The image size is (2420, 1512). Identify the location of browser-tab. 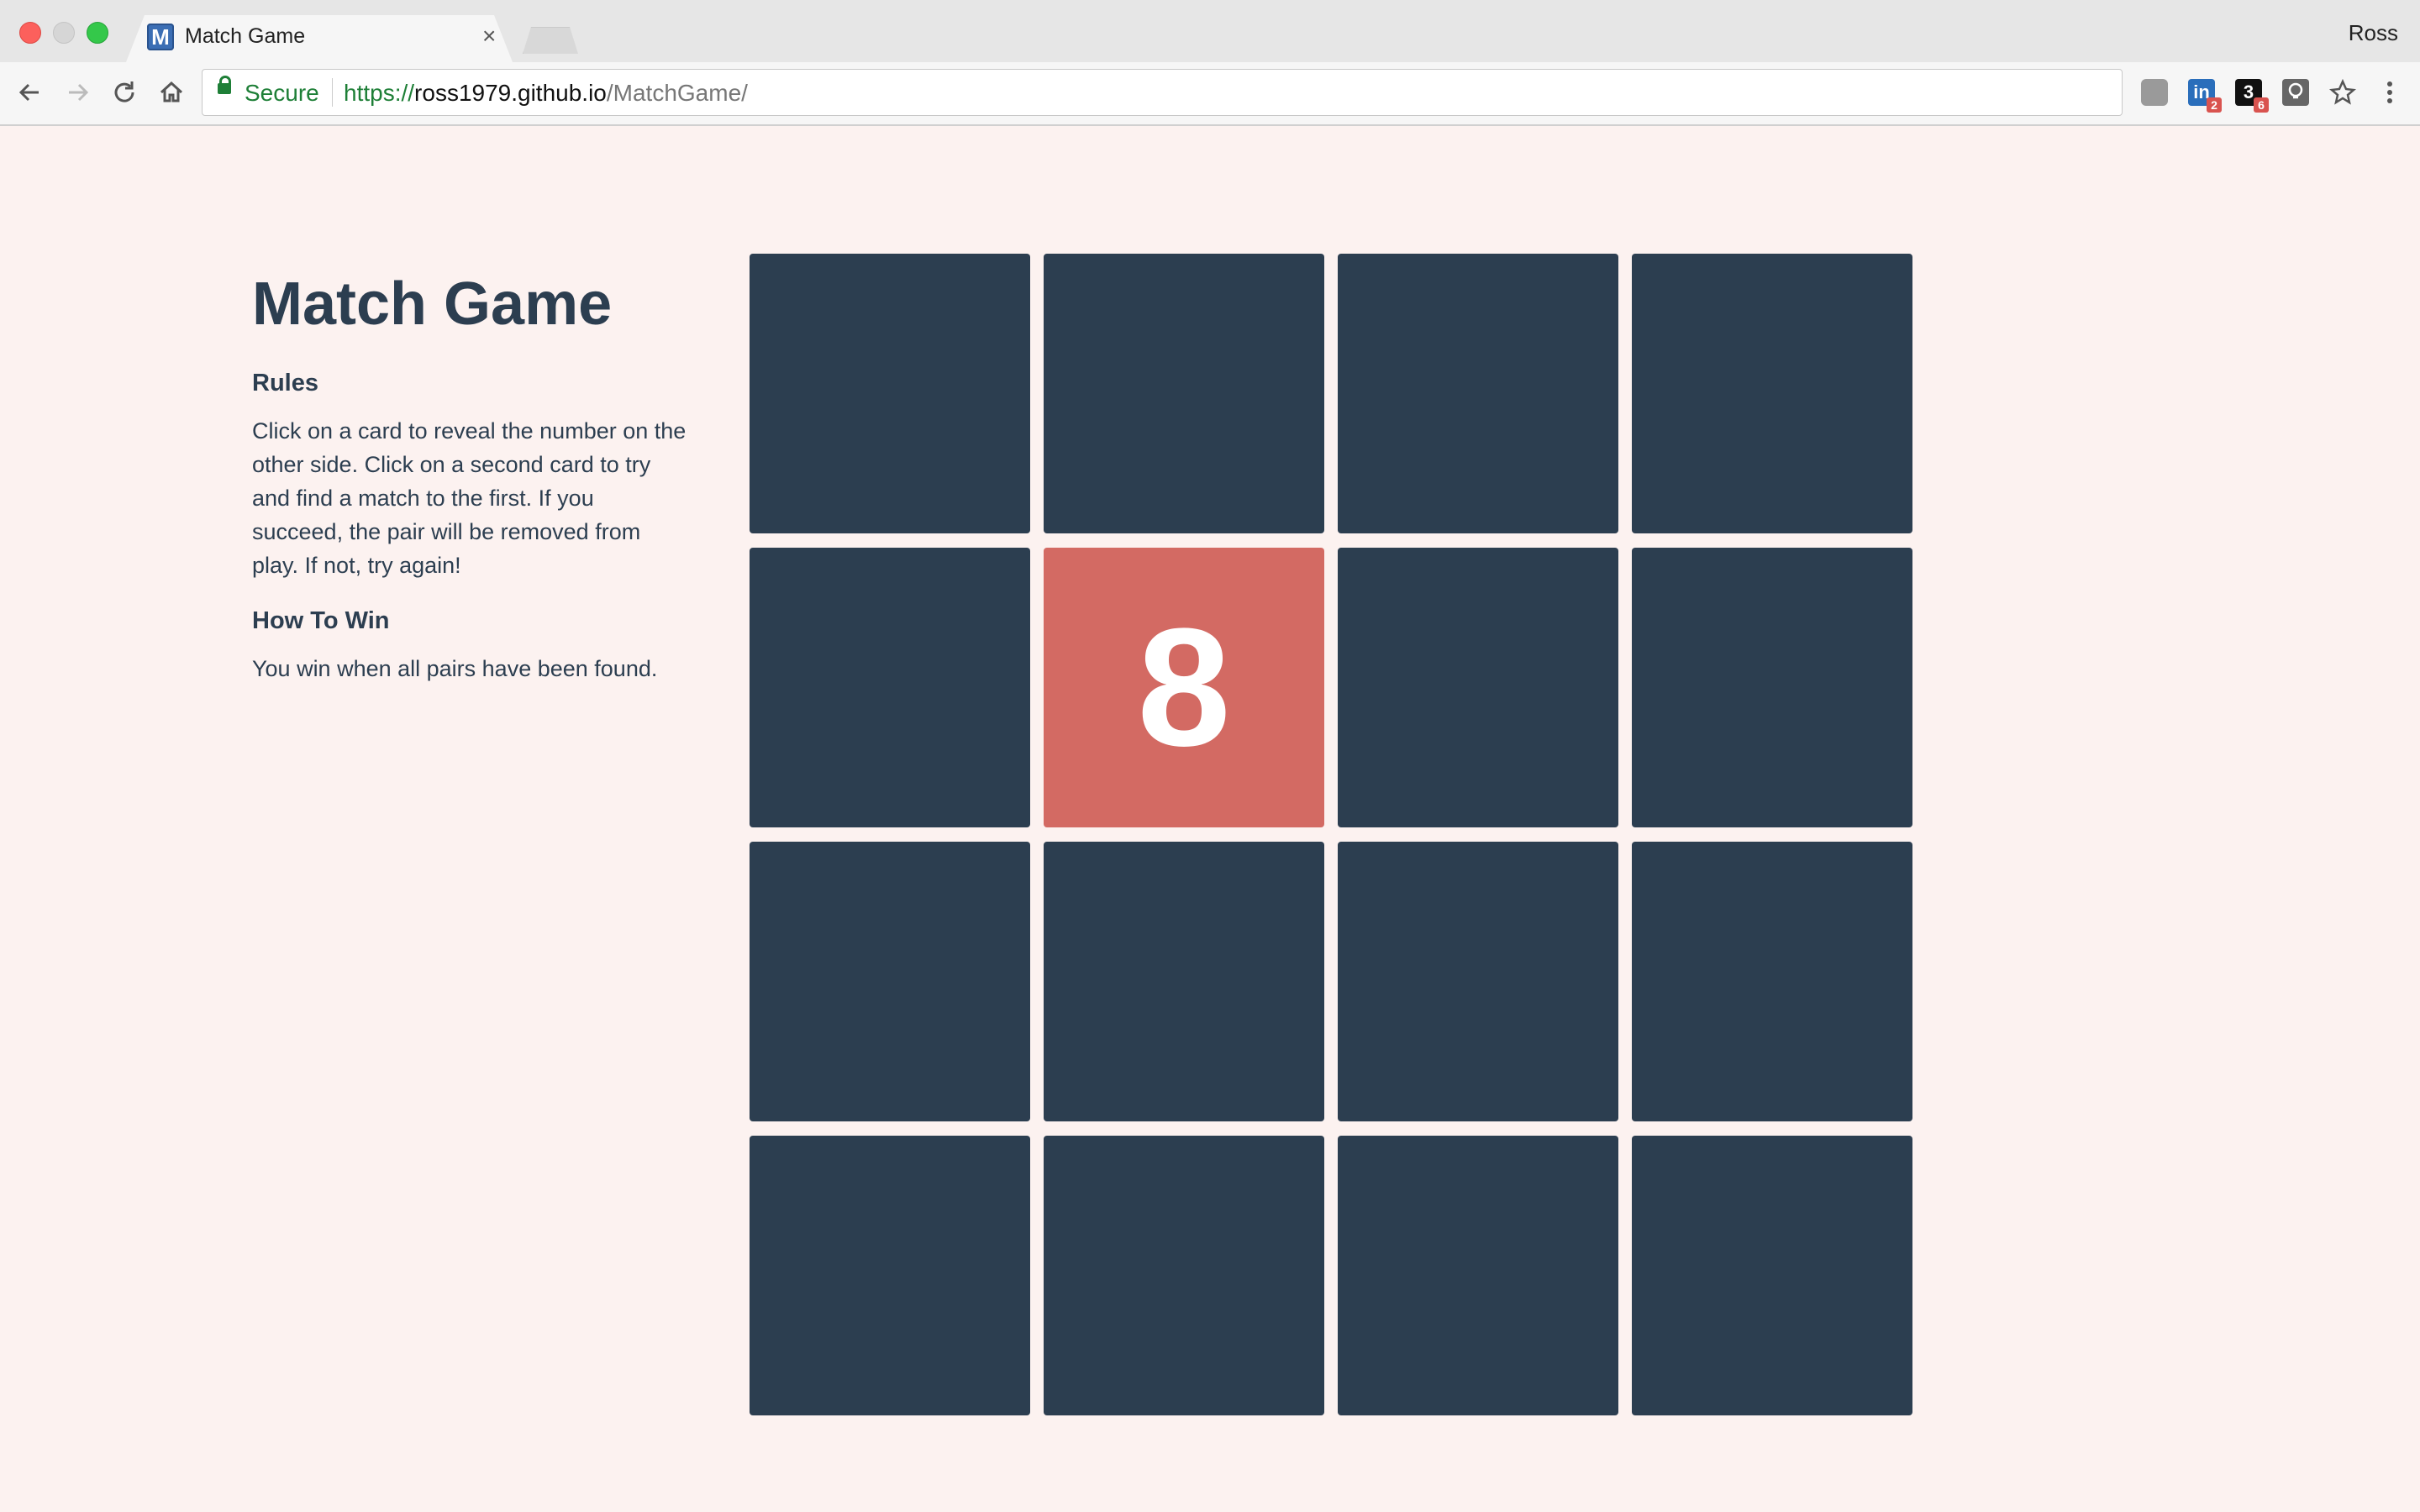
(319, 38).